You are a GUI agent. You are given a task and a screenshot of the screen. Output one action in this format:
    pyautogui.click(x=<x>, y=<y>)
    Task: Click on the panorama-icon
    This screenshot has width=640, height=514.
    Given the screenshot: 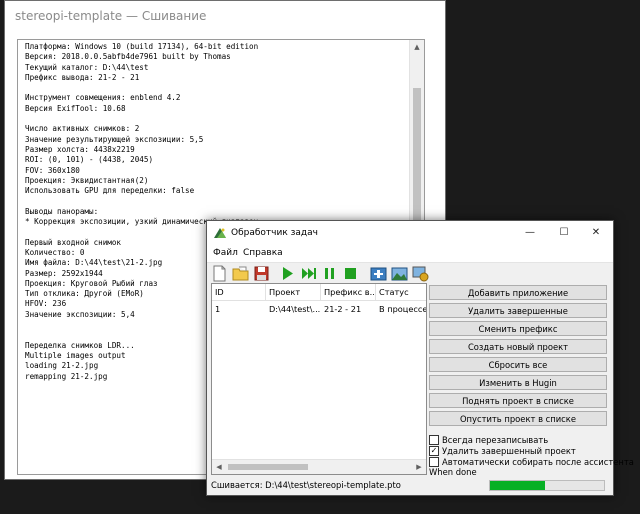 What is the action you would take?
    pyautogui.click(x=399, y=273)
    